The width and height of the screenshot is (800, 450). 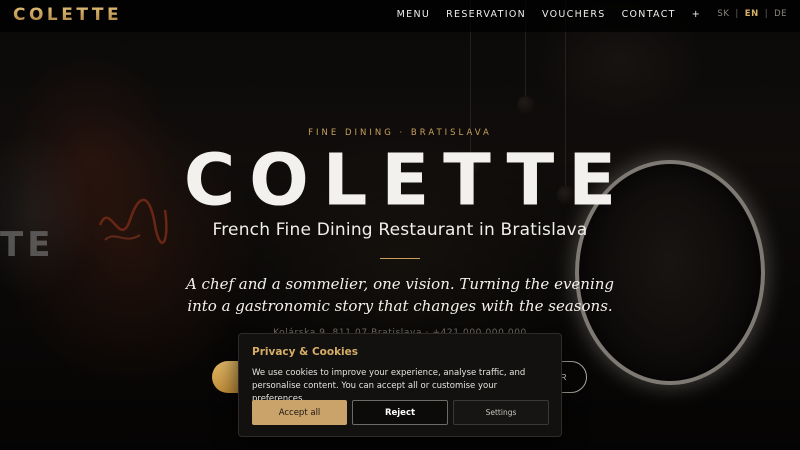 I want to click on settings-button: Settings, so click(x=501, y=412).